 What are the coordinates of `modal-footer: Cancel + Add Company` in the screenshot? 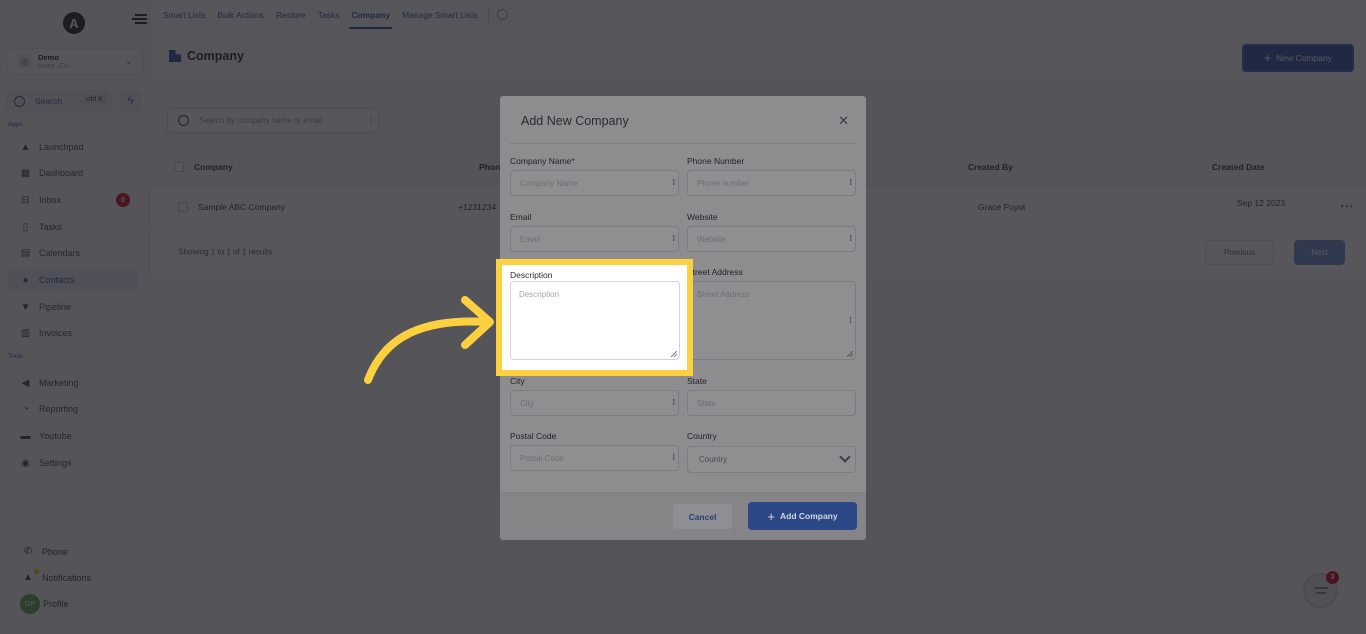 It's located at (683, 516).